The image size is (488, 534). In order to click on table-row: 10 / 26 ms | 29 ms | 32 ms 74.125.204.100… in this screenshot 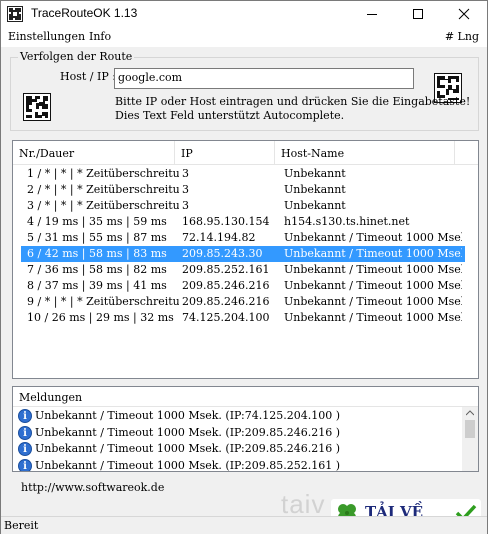, I will do `click(243, 318)`.